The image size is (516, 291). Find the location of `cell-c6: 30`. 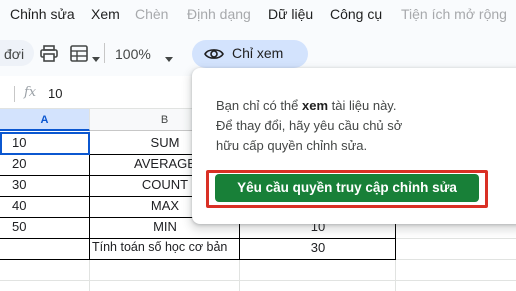

cell-c6: 30 is located at coordinates (318, 247).